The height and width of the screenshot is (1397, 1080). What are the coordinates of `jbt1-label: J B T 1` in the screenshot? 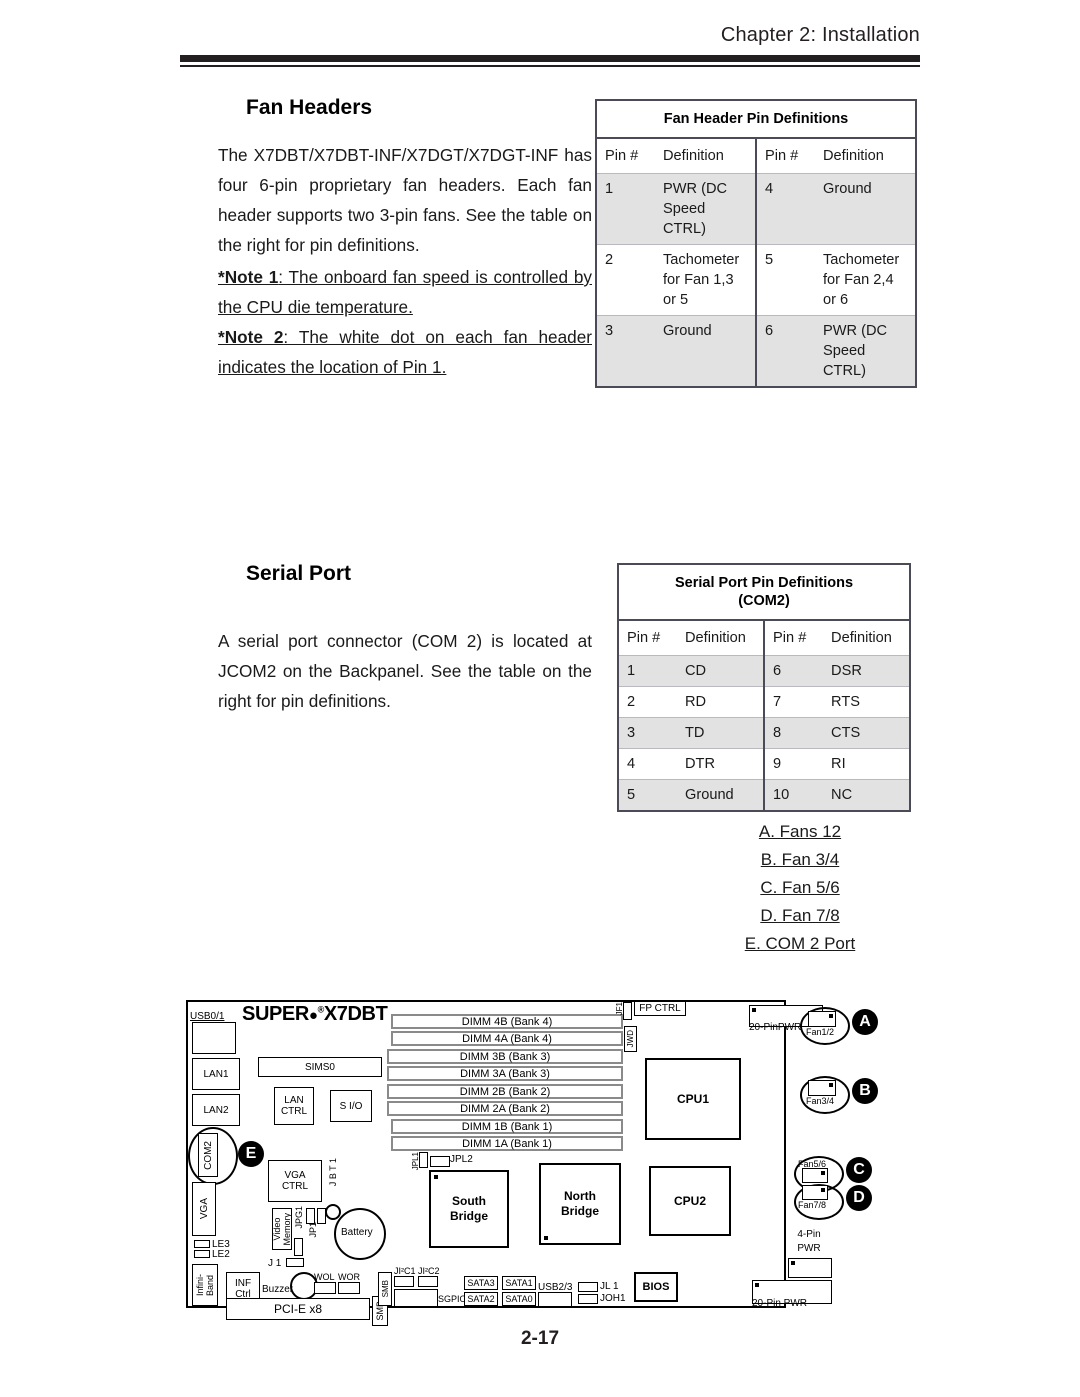 It's located at (333, 1172).